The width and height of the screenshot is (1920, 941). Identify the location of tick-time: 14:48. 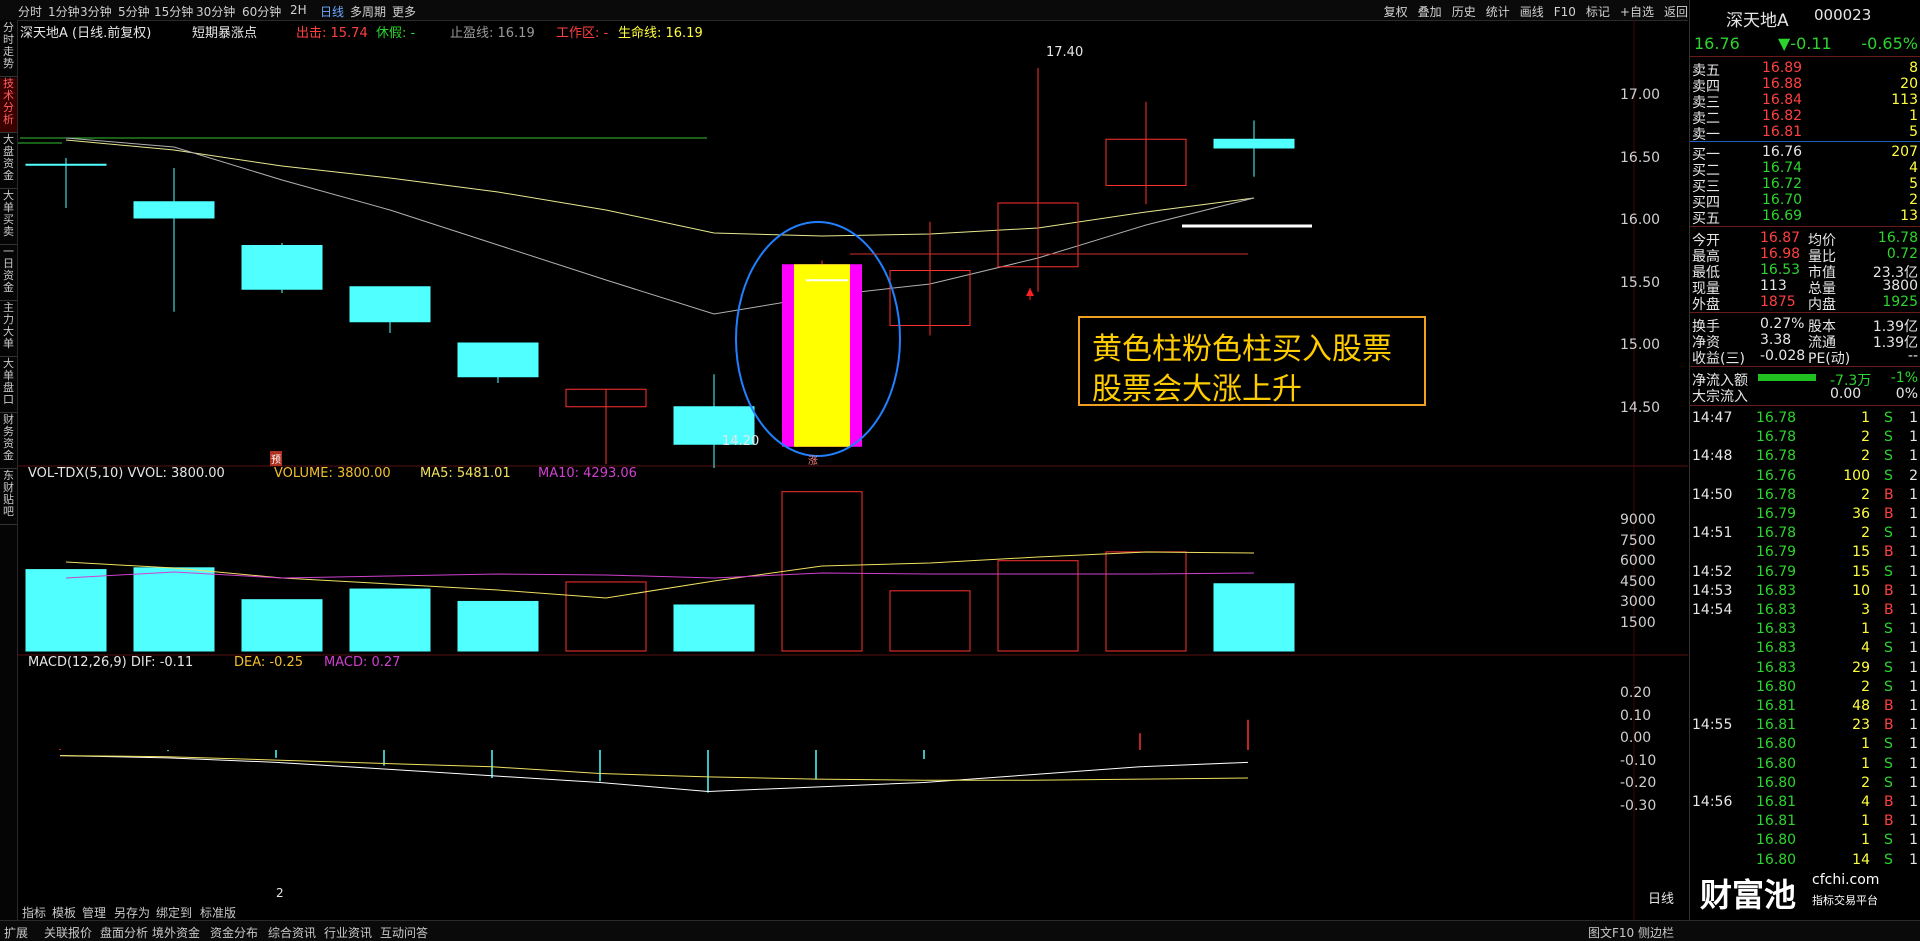
(1712, 456).